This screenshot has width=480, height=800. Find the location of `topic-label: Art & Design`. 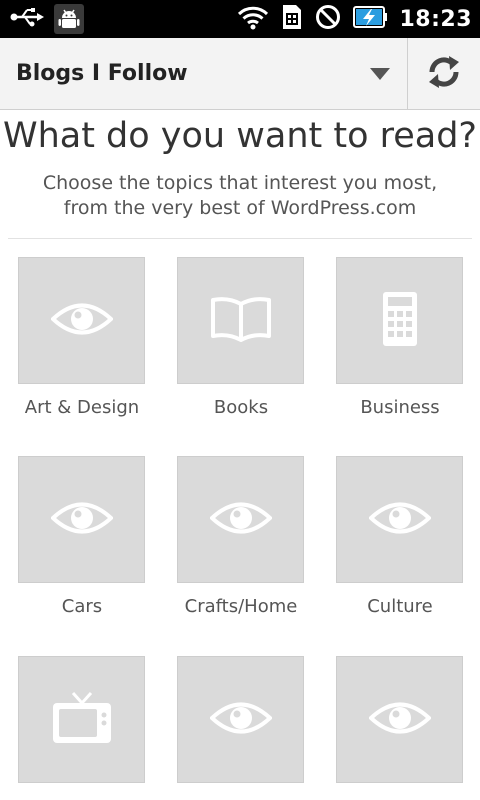

topic-label: Art & Design is located at coordinates (82, 407).